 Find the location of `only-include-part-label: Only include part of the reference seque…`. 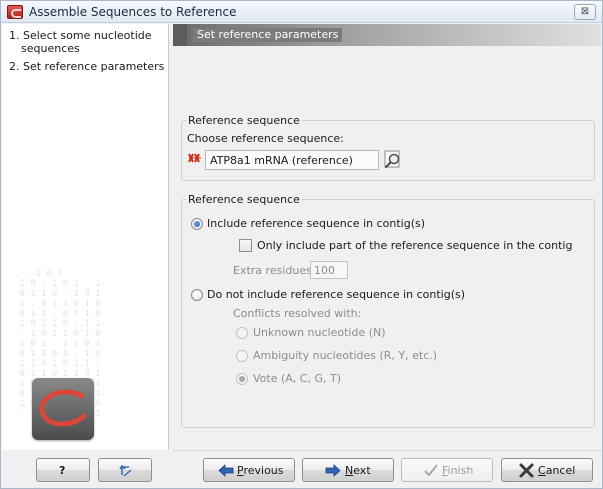

only-include-part-label: Only include part of the reference seque… is located at coordinates (415, 245).